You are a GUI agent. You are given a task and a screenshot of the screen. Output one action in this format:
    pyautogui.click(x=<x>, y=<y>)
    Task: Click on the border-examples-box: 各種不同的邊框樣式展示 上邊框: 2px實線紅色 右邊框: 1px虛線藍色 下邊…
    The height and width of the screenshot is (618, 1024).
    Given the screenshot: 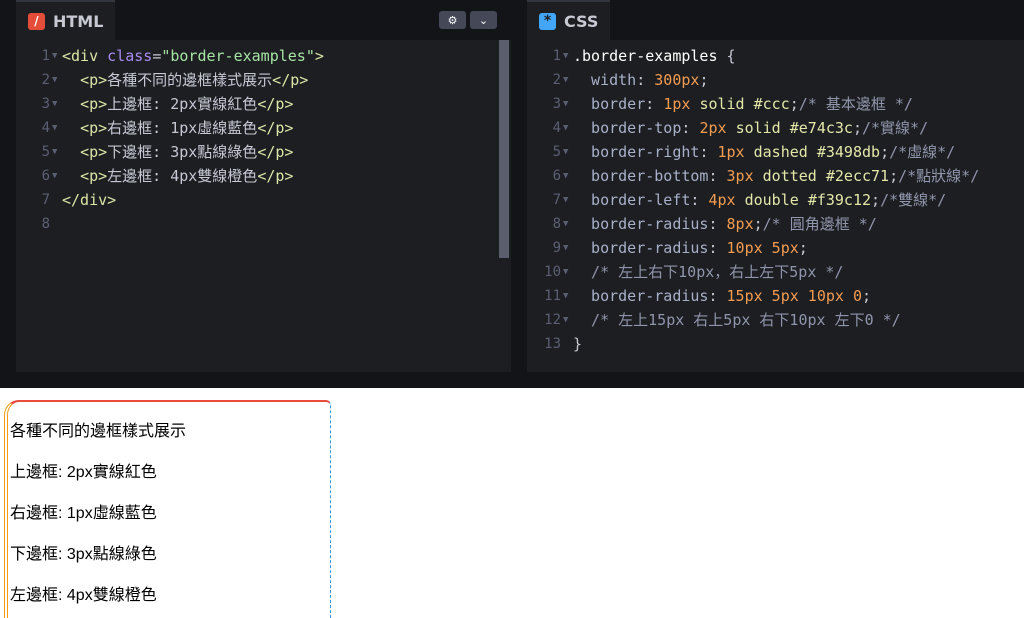 What is the action you would take?
    pyautogui.click(x=167, y=509)
    